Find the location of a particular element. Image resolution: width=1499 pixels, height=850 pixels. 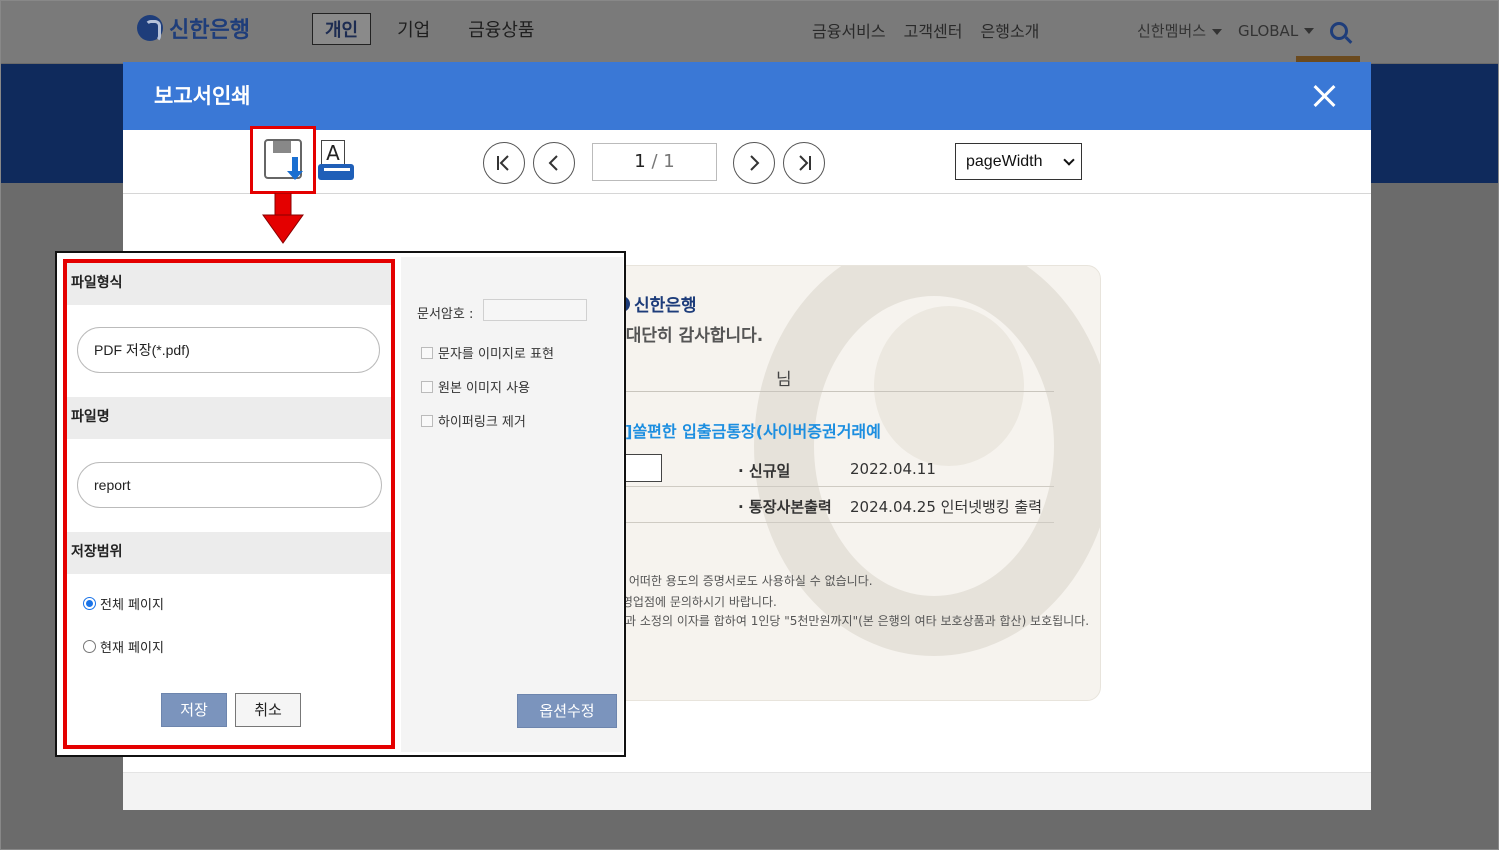

range-option-current-page: 현재 페이지 is located at coordinates (123, 646).